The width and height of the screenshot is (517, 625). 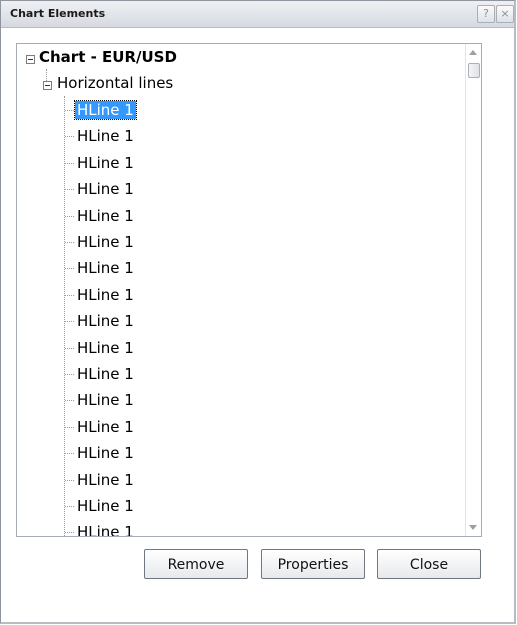 What do you see at coordinates (47, 85) in the screenshot?
I see `collapse-group-icon` at bounding box center [47, 85].